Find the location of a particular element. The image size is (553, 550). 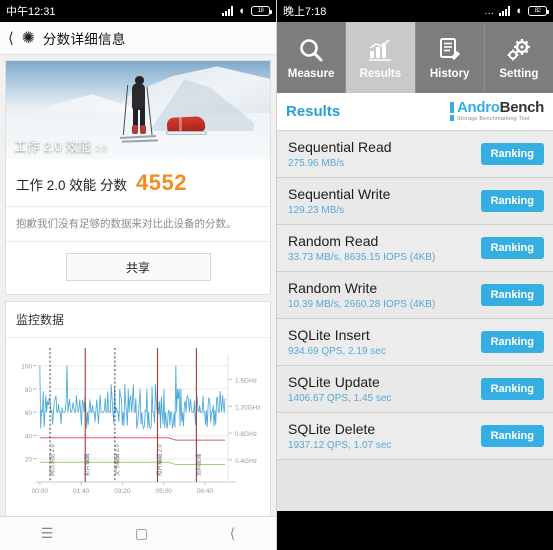

right-status-icons: ... ◐ 82 is located at coordinates (516, 10).